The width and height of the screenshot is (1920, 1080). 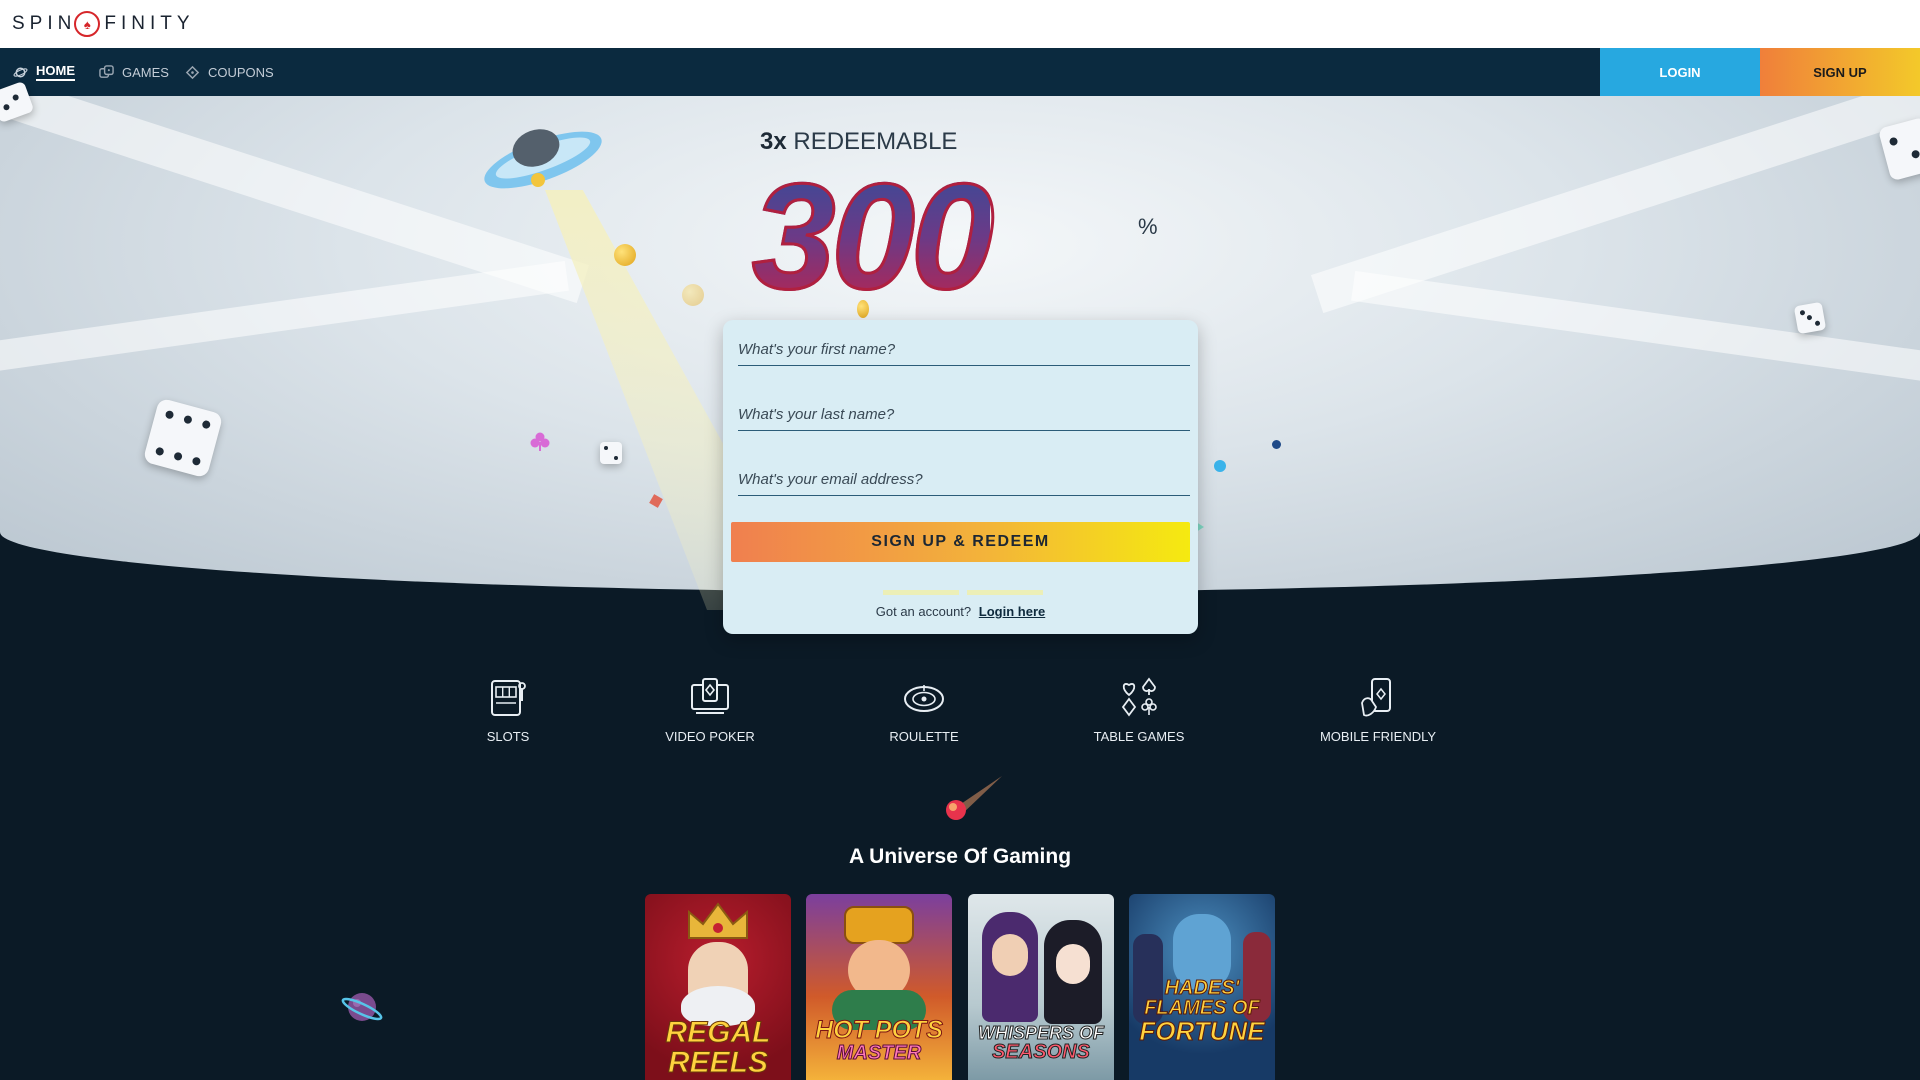 I want to click on game-title-line2: SEASONS, so click(x=1041, y=1052).